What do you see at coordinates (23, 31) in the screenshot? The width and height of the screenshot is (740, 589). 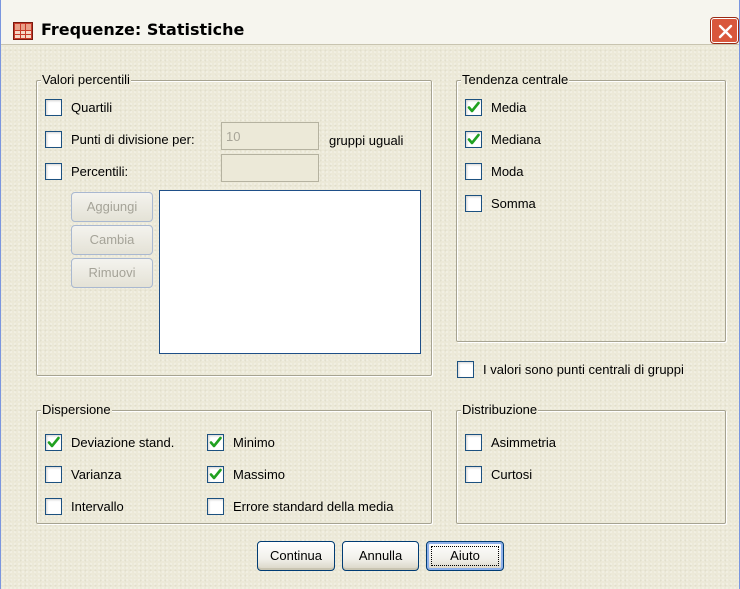 I see `statistics-table-icon` at bounding box center [23, 31].